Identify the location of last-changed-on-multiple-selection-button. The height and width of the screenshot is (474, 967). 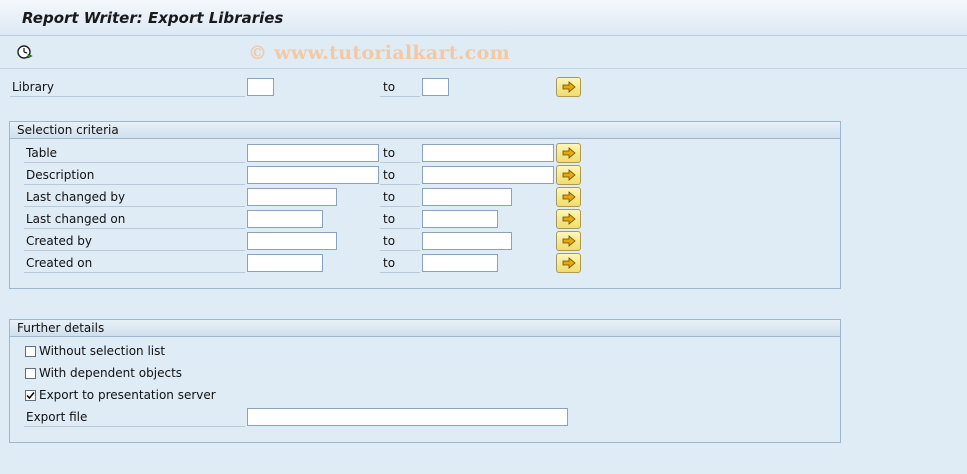
(568, 219).